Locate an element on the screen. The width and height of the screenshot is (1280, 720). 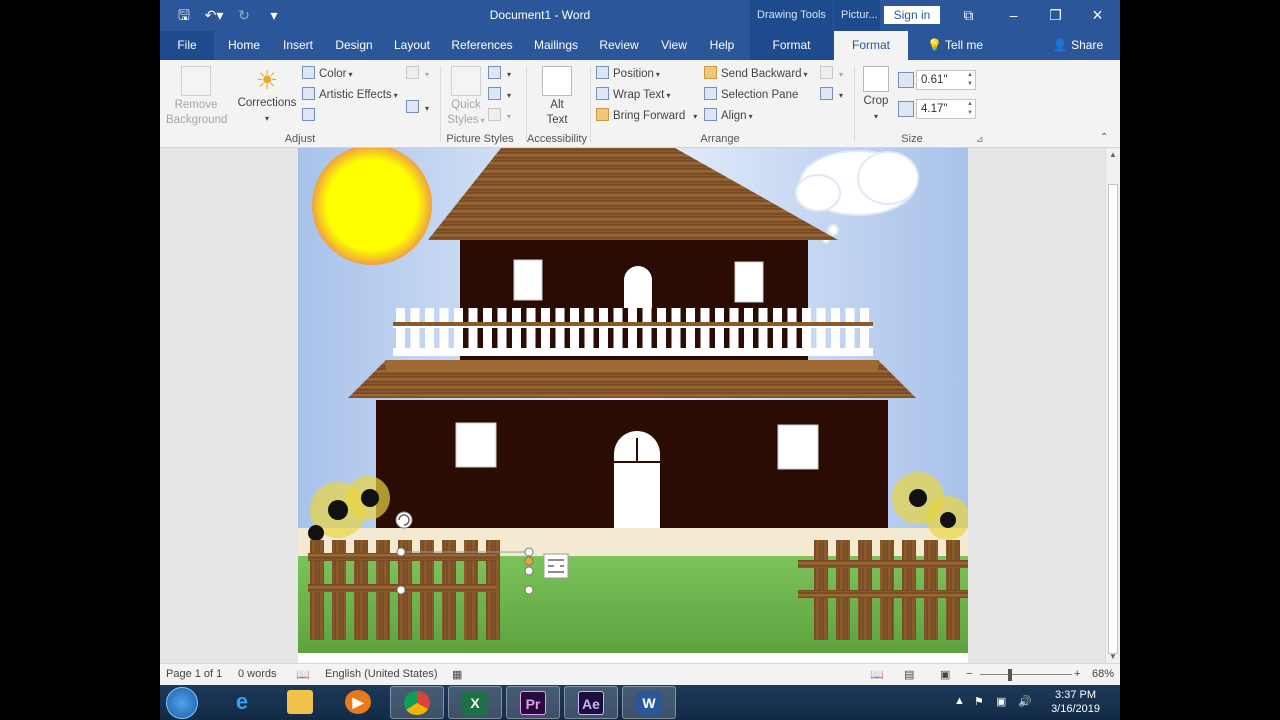
tab-insert: Insert is located at coordinates (298, 45).